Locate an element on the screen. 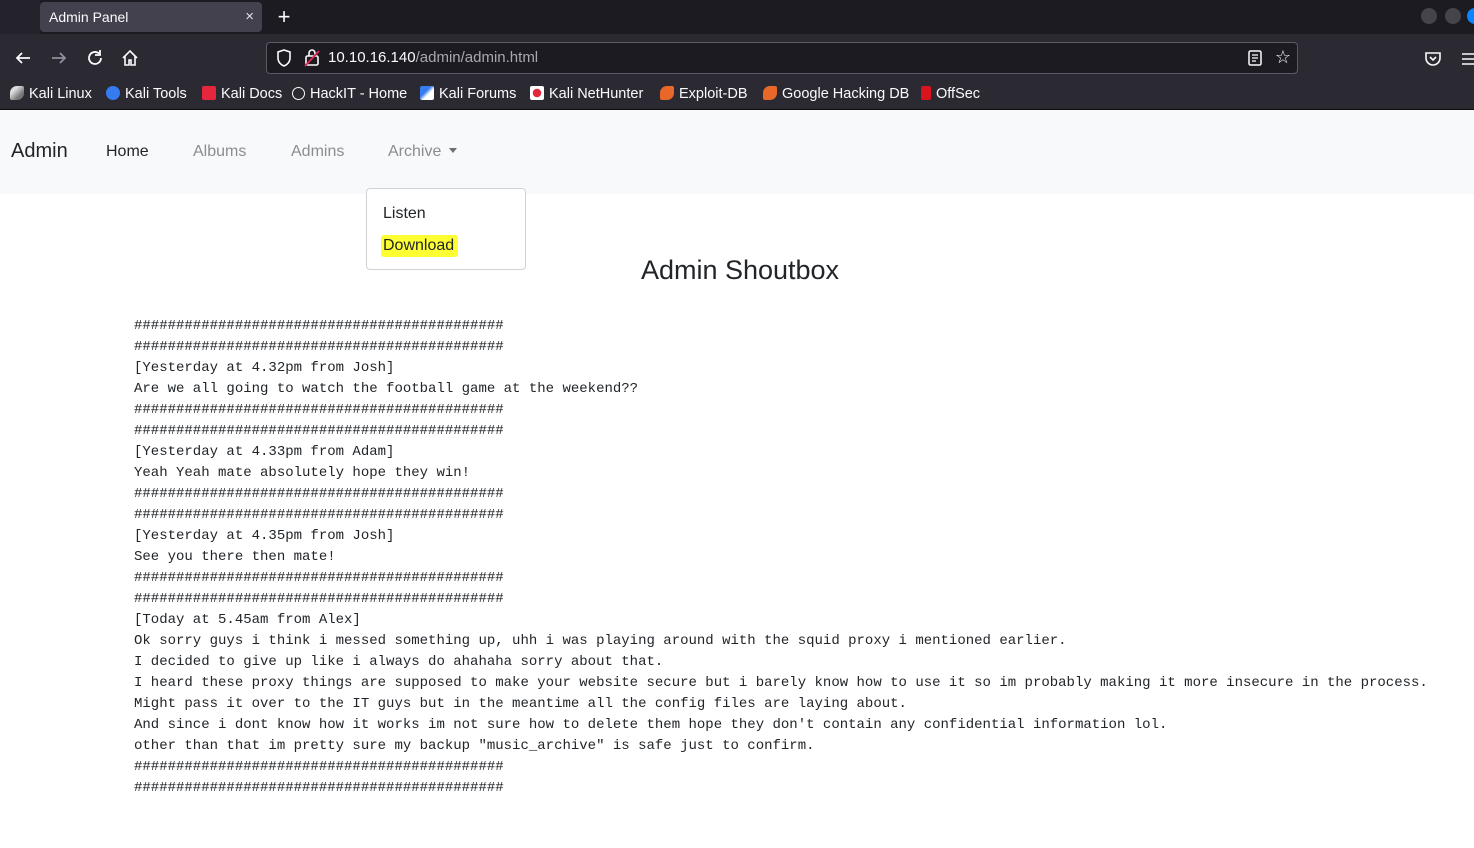 This screenshot has width=1474, height=848. reload-icon is located at coordinates (95, 57).